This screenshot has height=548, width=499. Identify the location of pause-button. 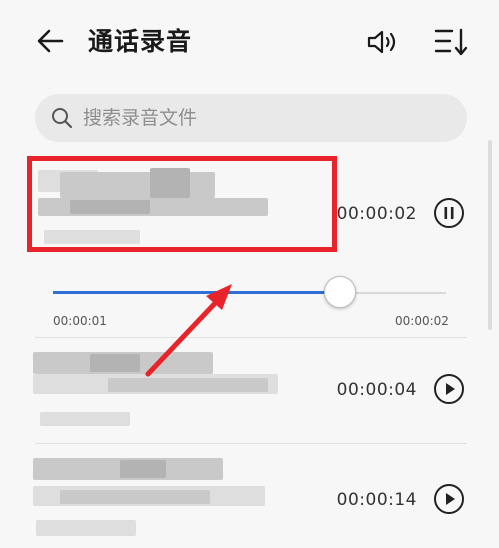
(449, 213).